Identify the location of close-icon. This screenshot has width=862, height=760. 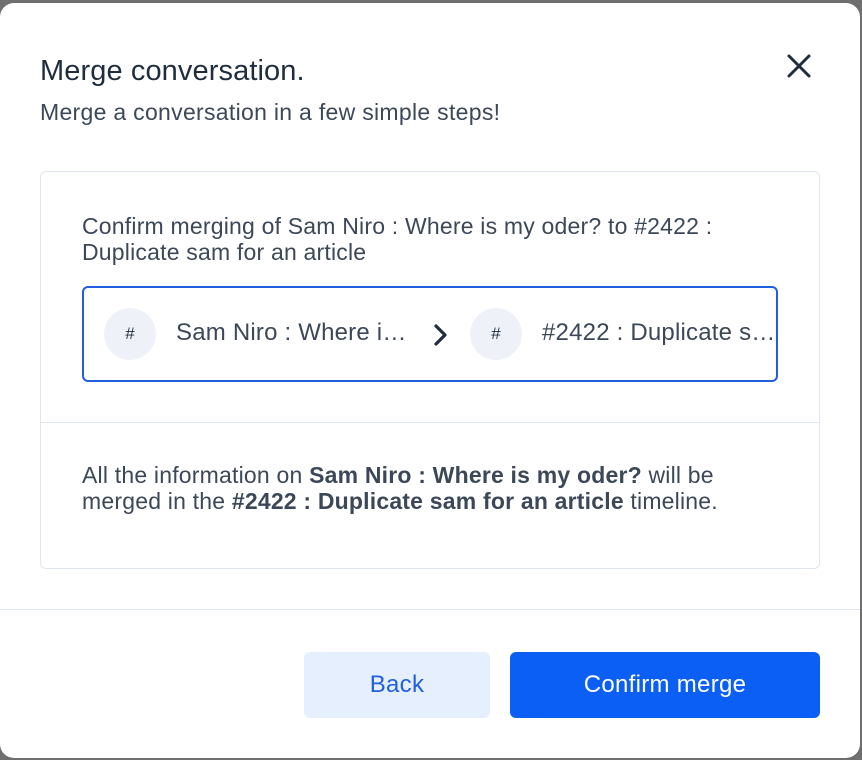
(799, 66).